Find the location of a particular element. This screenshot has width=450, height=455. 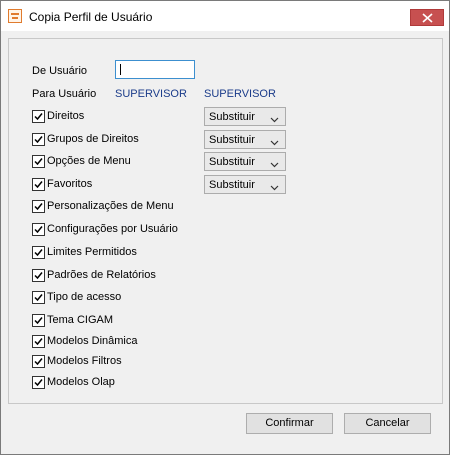

option-label: Modelos Olap is located at coordinates (81, 382).